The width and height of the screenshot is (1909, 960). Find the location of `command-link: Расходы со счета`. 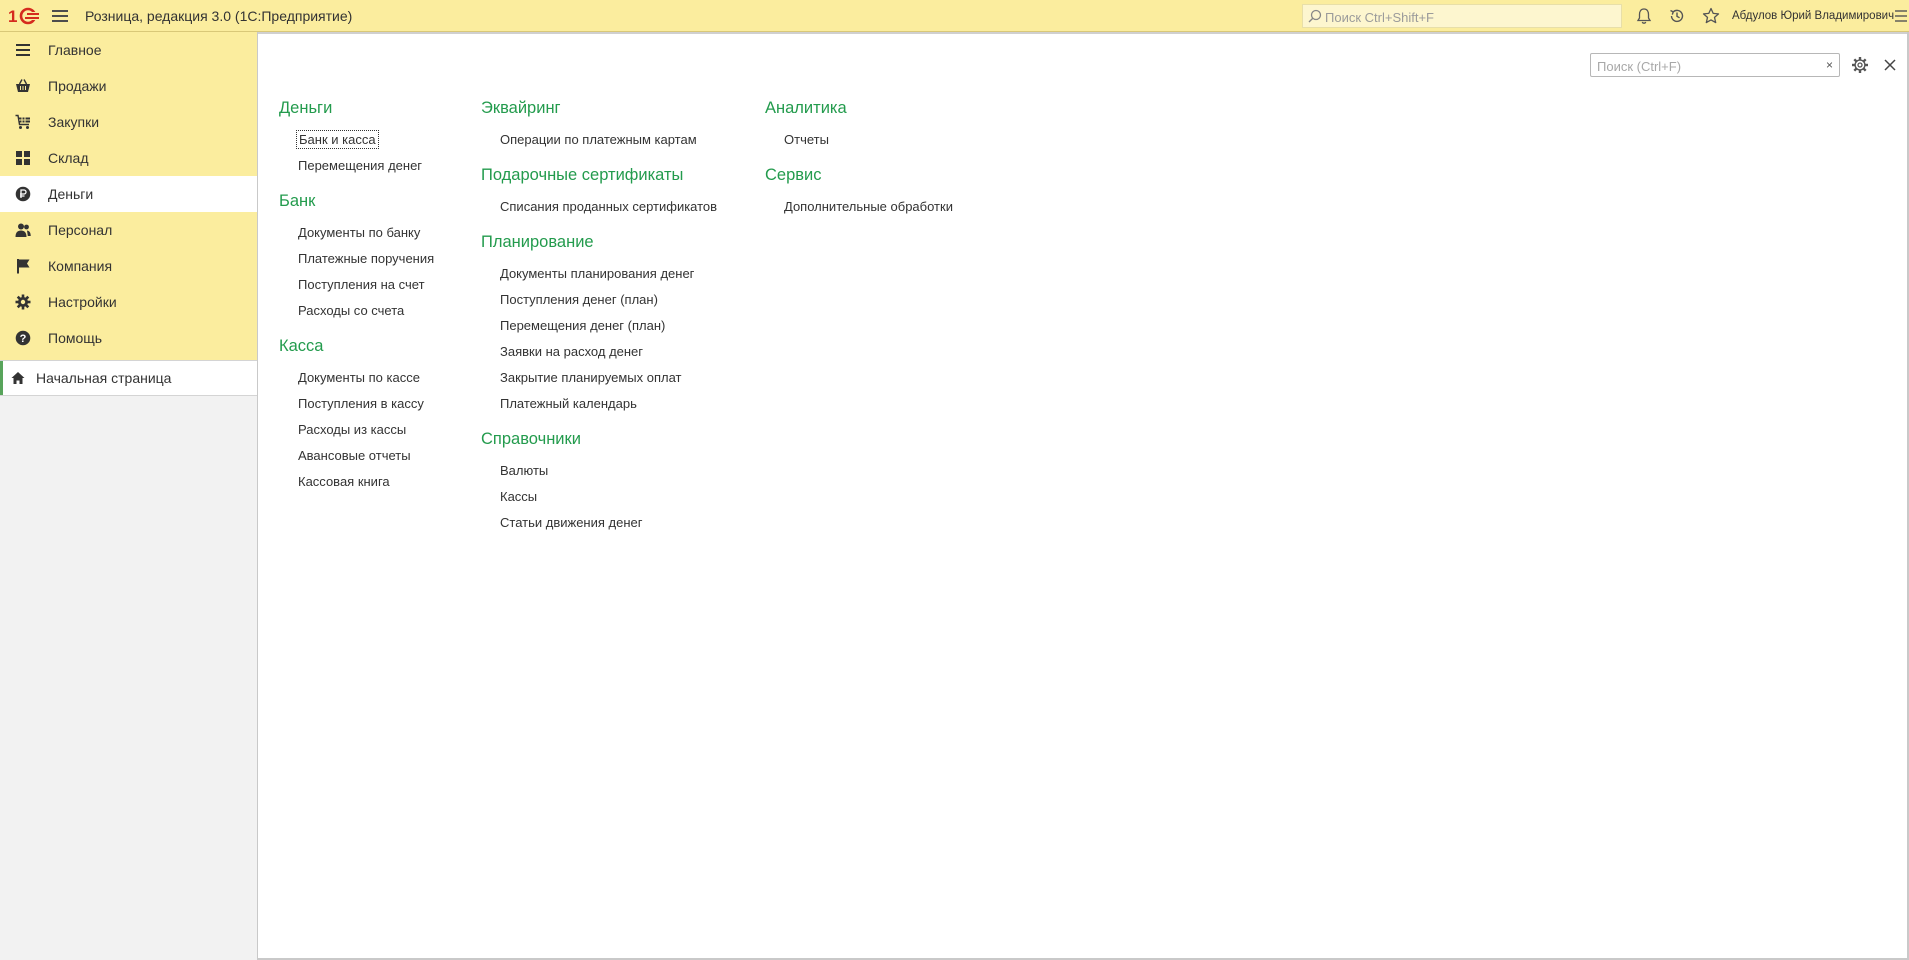

command-link: Расходы со счета is located at coordinates (366, 311).